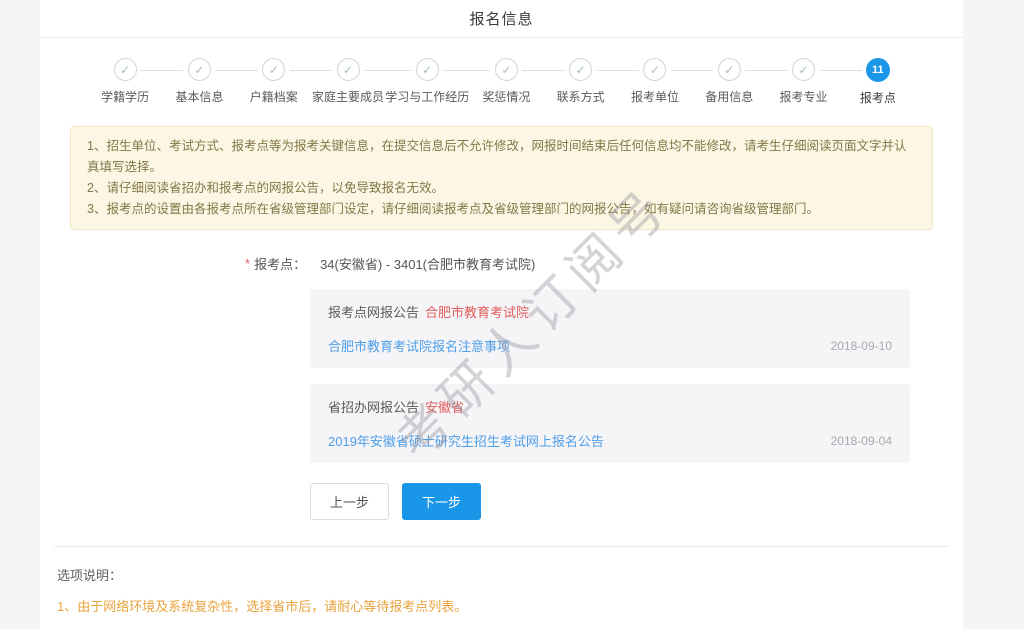  I want to click on required-asterisk: *, so click(248, 263).